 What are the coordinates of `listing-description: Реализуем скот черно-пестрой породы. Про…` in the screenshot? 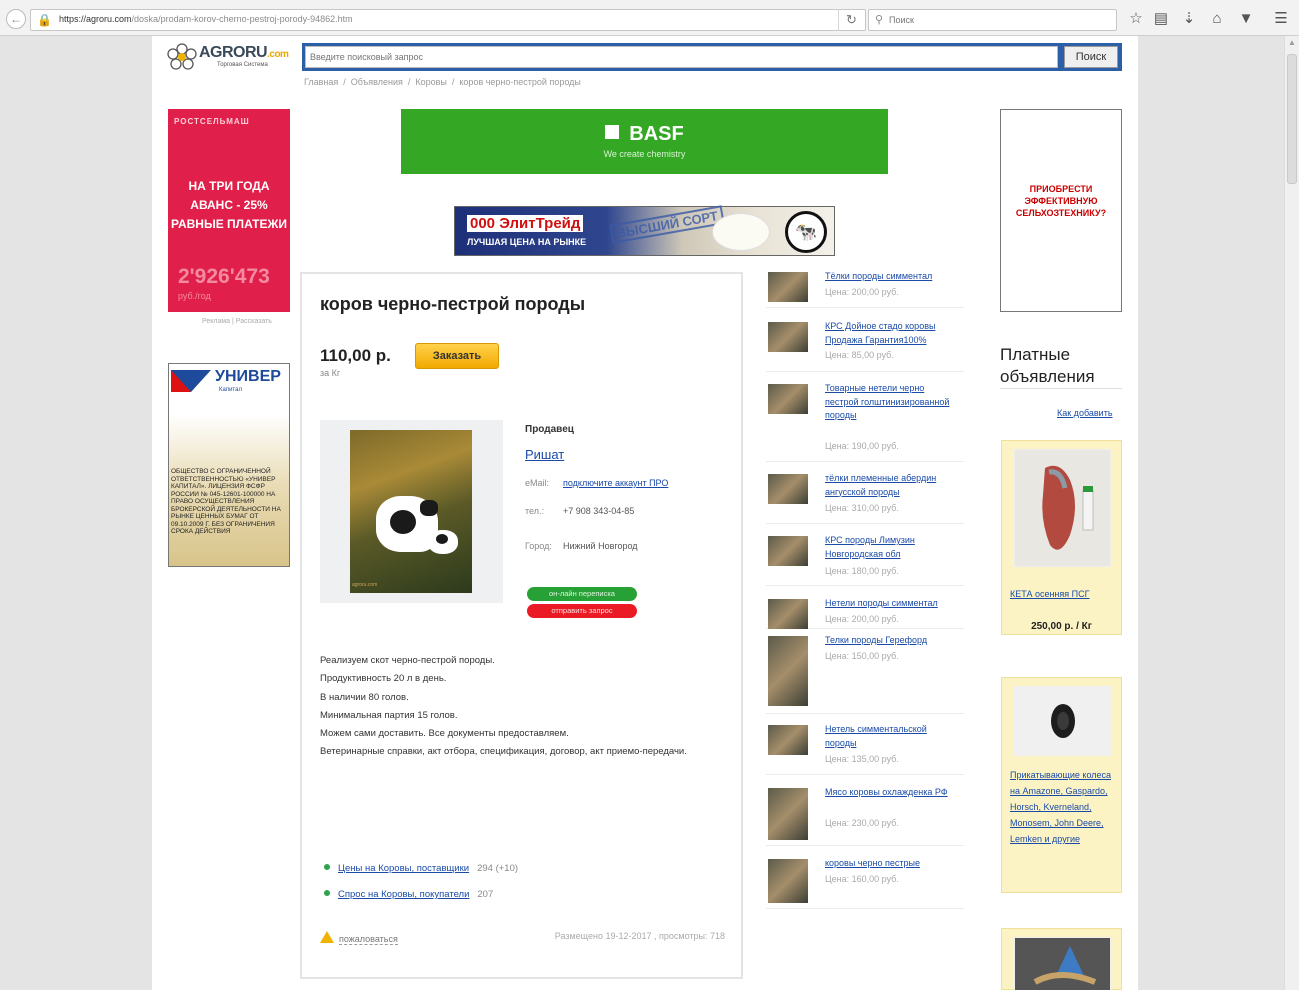 It's located at (503, 706).